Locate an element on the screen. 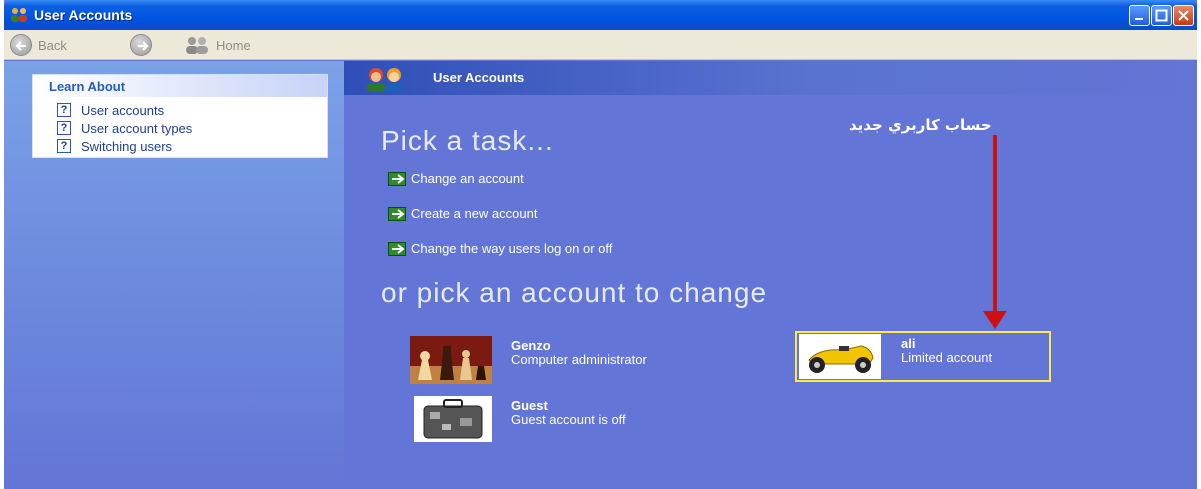 The height and width of the screenshot is (489, 1201). account-tile-ali: ali Limited account is located at coordinates (923, 356).